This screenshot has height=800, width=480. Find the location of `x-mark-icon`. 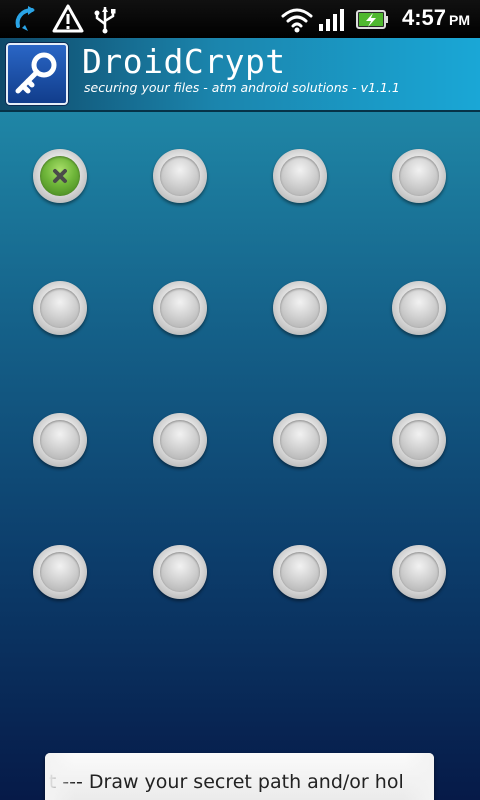

x-mark-icon is located at coordinates (60, 176).